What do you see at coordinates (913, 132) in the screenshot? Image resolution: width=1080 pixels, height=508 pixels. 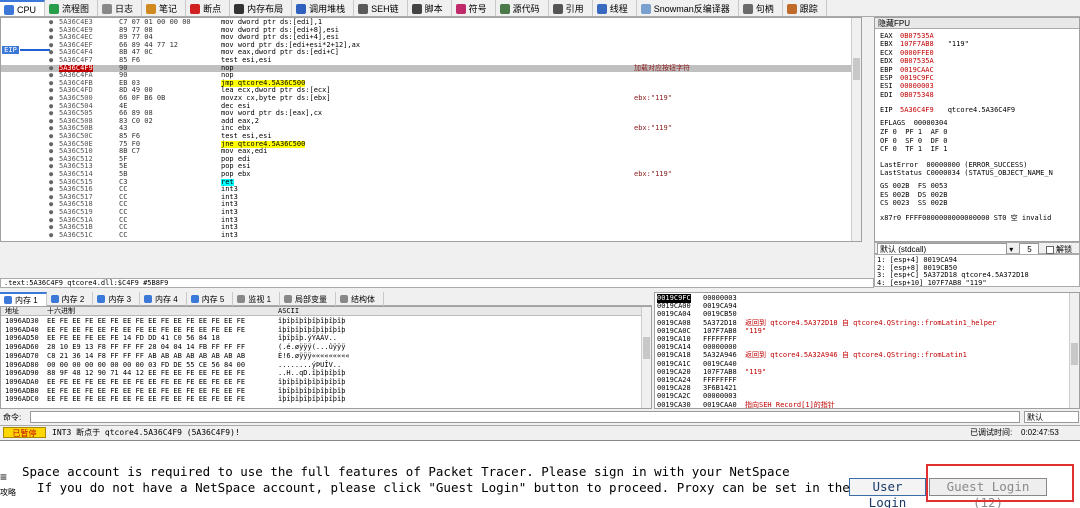 I see `flags-row: ZF 0 PF 1 AF 0` at bounding box center [913, 132].